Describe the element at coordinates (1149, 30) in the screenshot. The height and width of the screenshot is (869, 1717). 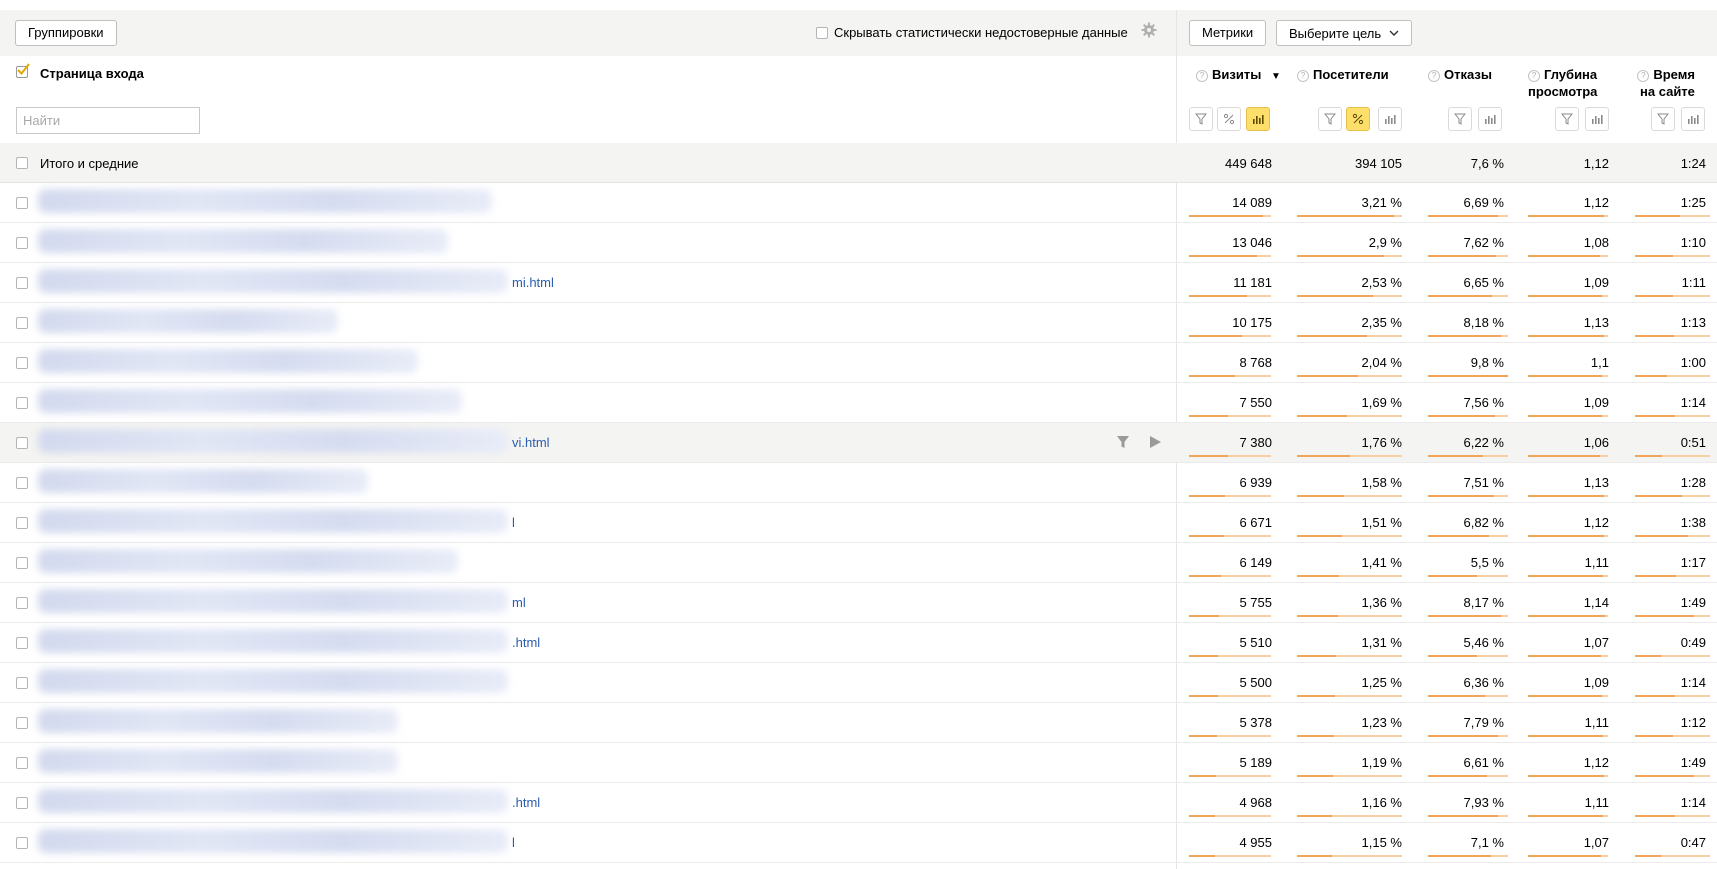
I see `gear-icon` at that location.